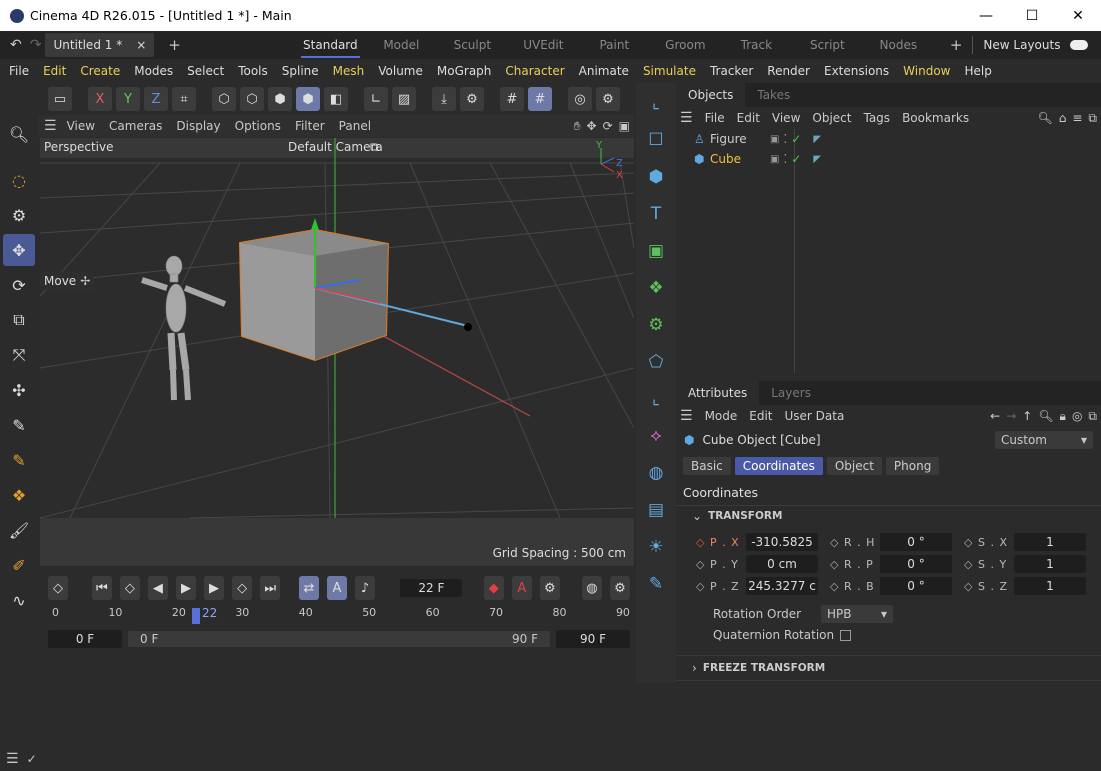 The image size is (1101, 771). I want to click on edges-mode-icon: ⬡, so click(252, 99).